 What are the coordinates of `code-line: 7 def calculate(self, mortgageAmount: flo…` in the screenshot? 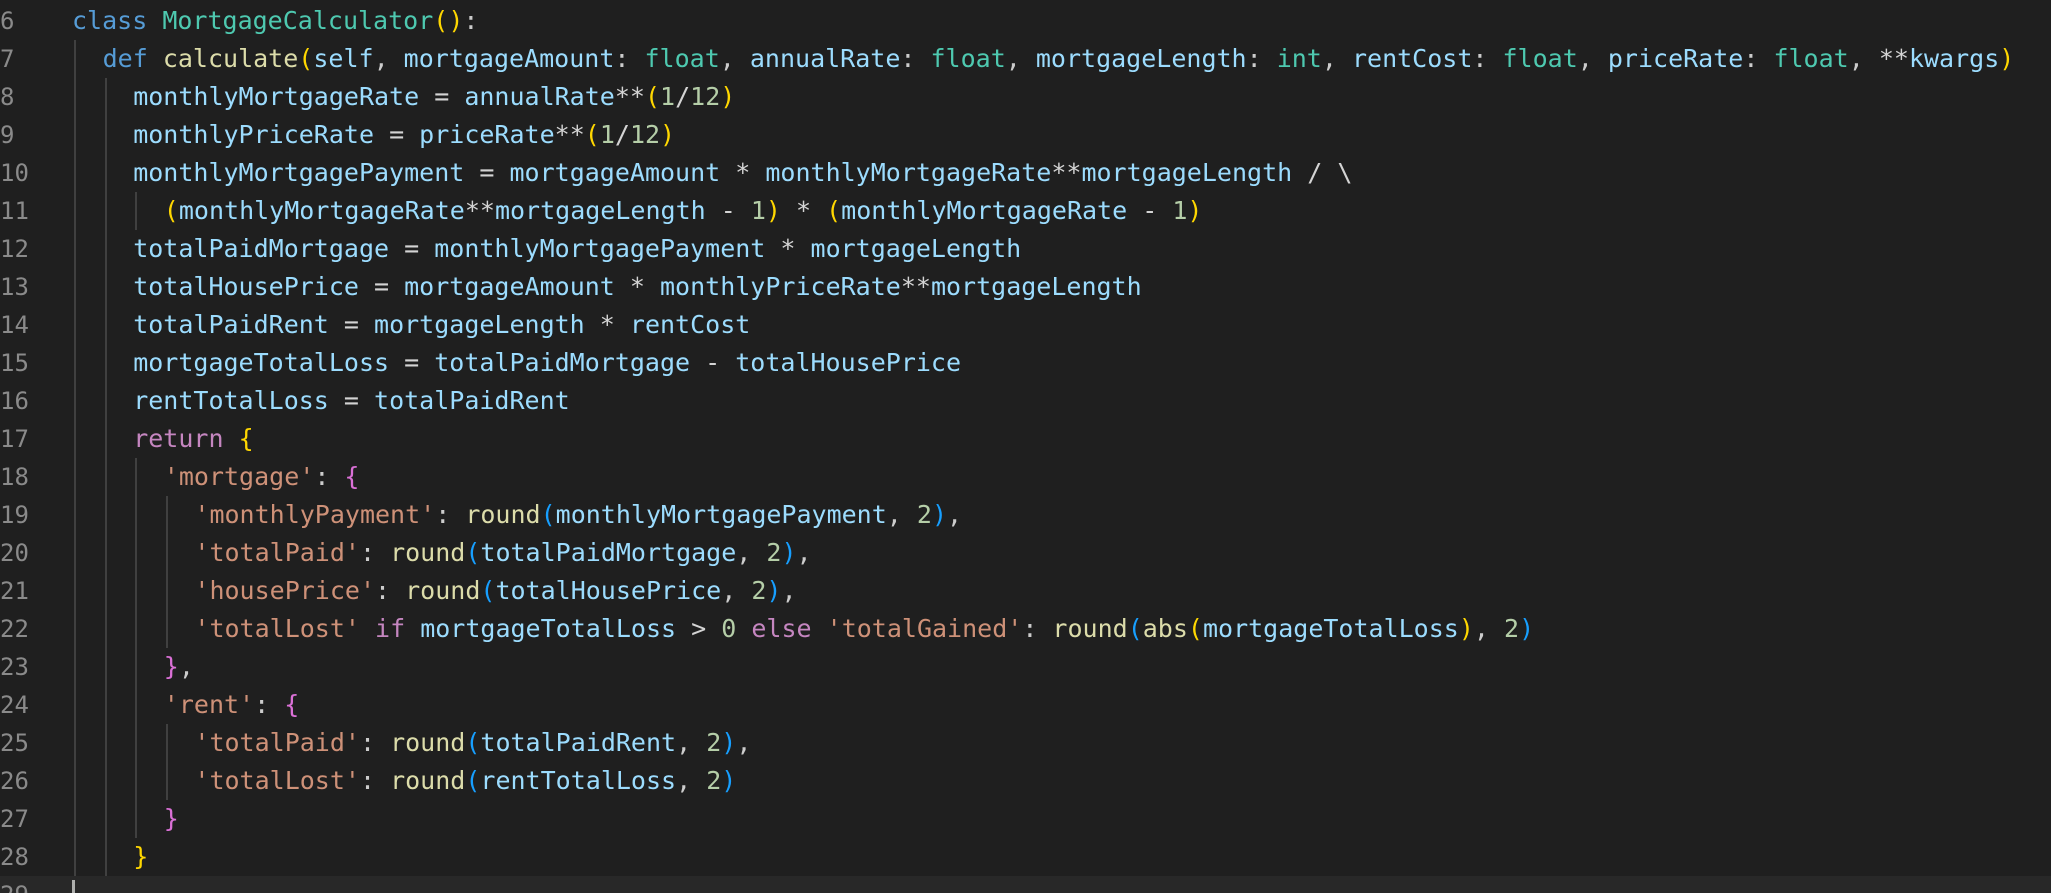 It's located at (1025, 59).